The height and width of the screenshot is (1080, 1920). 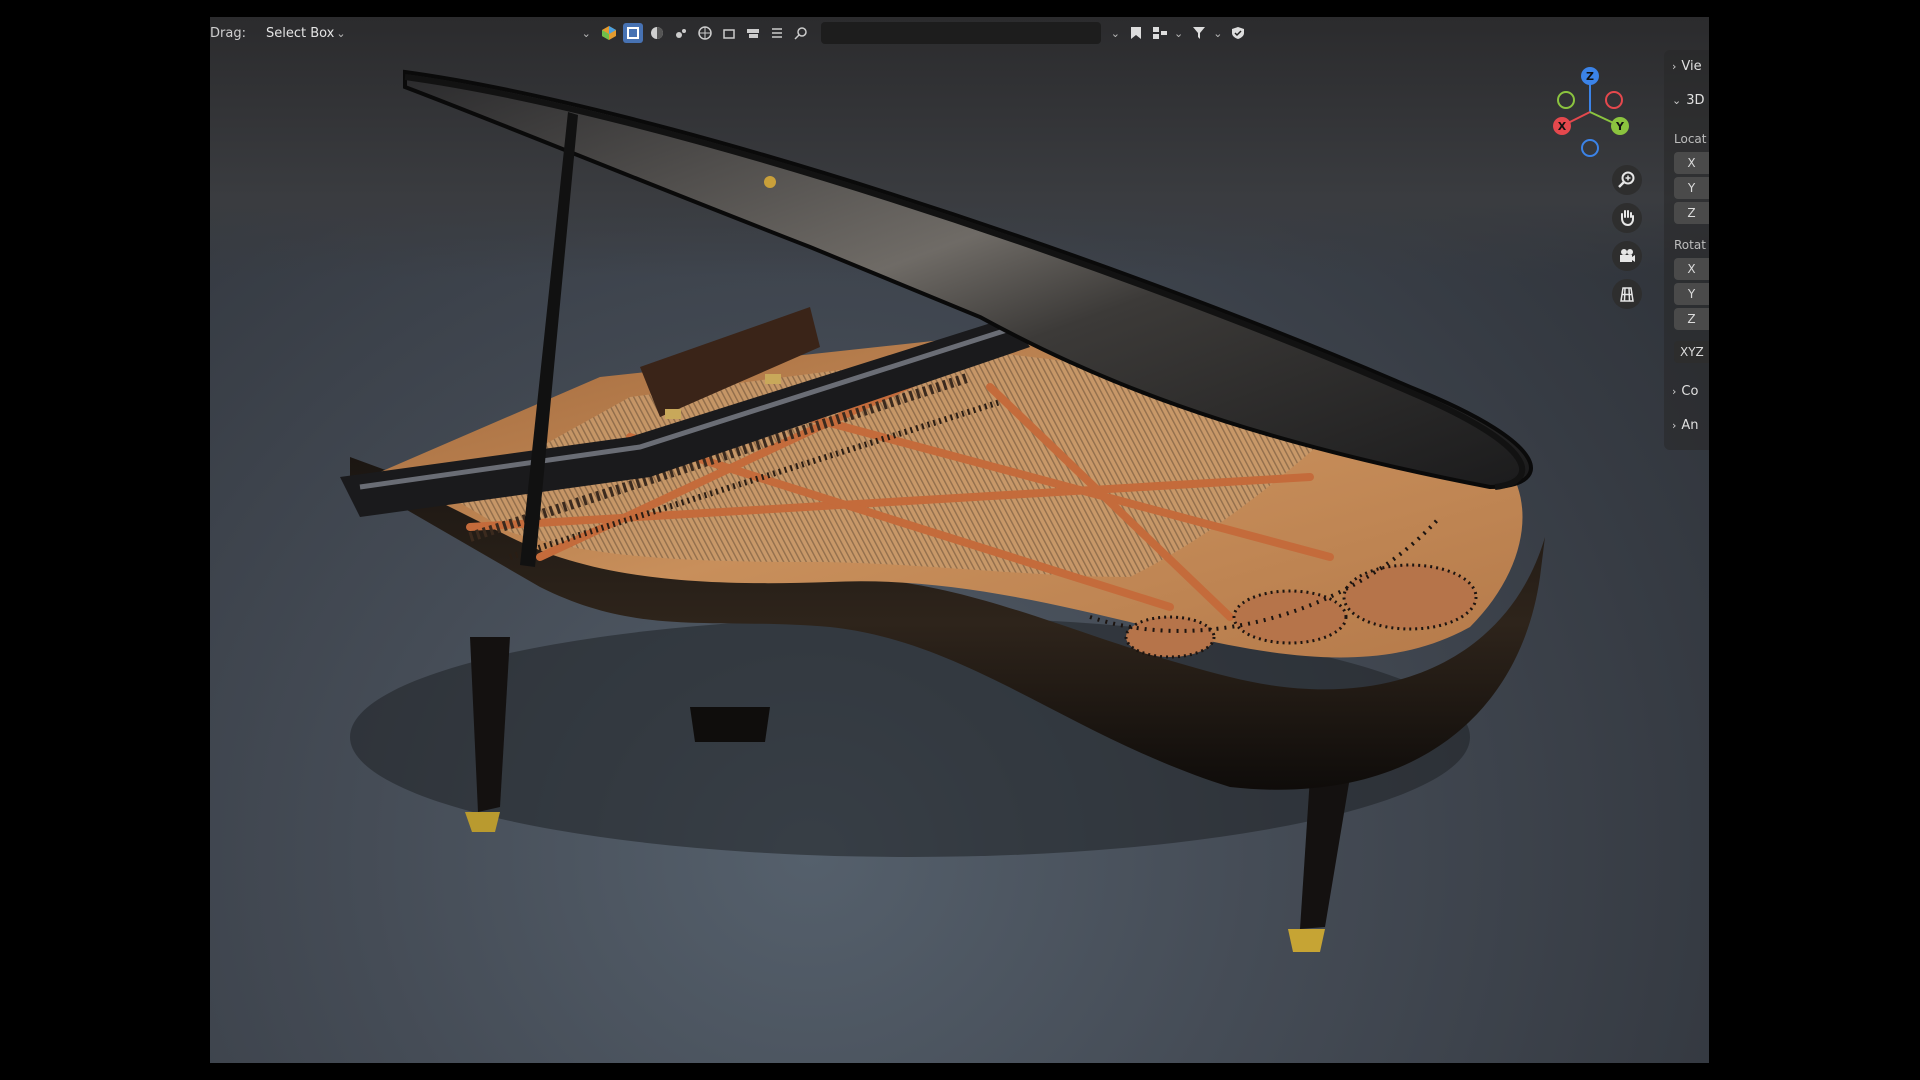 What do you see at coordinates (1136, 33) in the screenshot?
I see `bookmark-icon` at bounding box center [1136, 33].